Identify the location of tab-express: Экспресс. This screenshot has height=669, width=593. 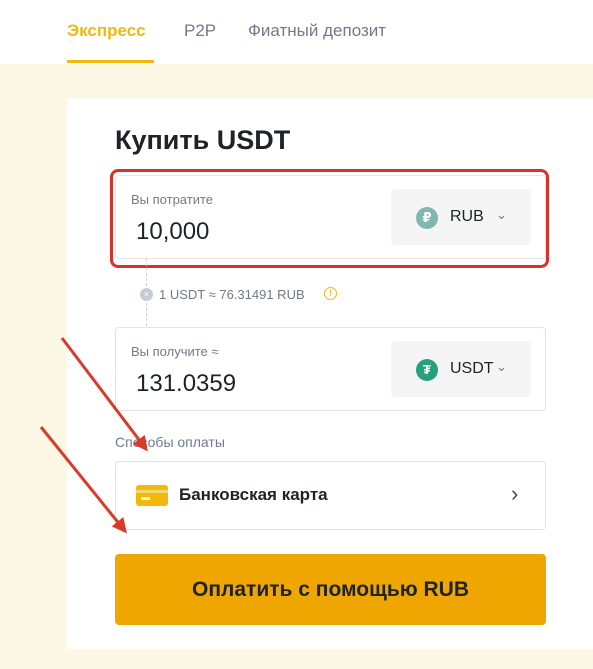
(106, 31).